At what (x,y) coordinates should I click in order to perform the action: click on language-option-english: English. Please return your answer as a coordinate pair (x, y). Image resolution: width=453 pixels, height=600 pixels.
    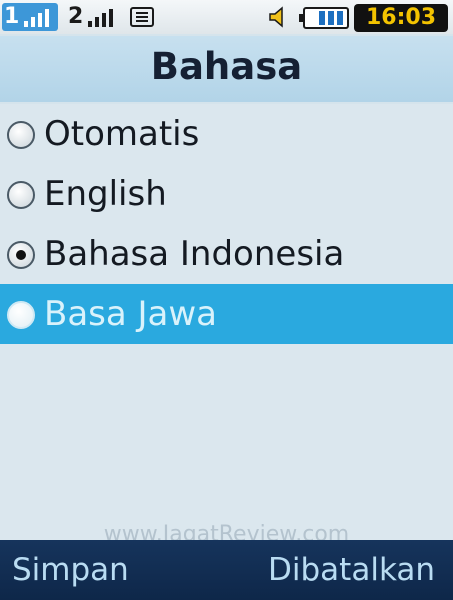
    Looking at the image, I should click on (226, 194).